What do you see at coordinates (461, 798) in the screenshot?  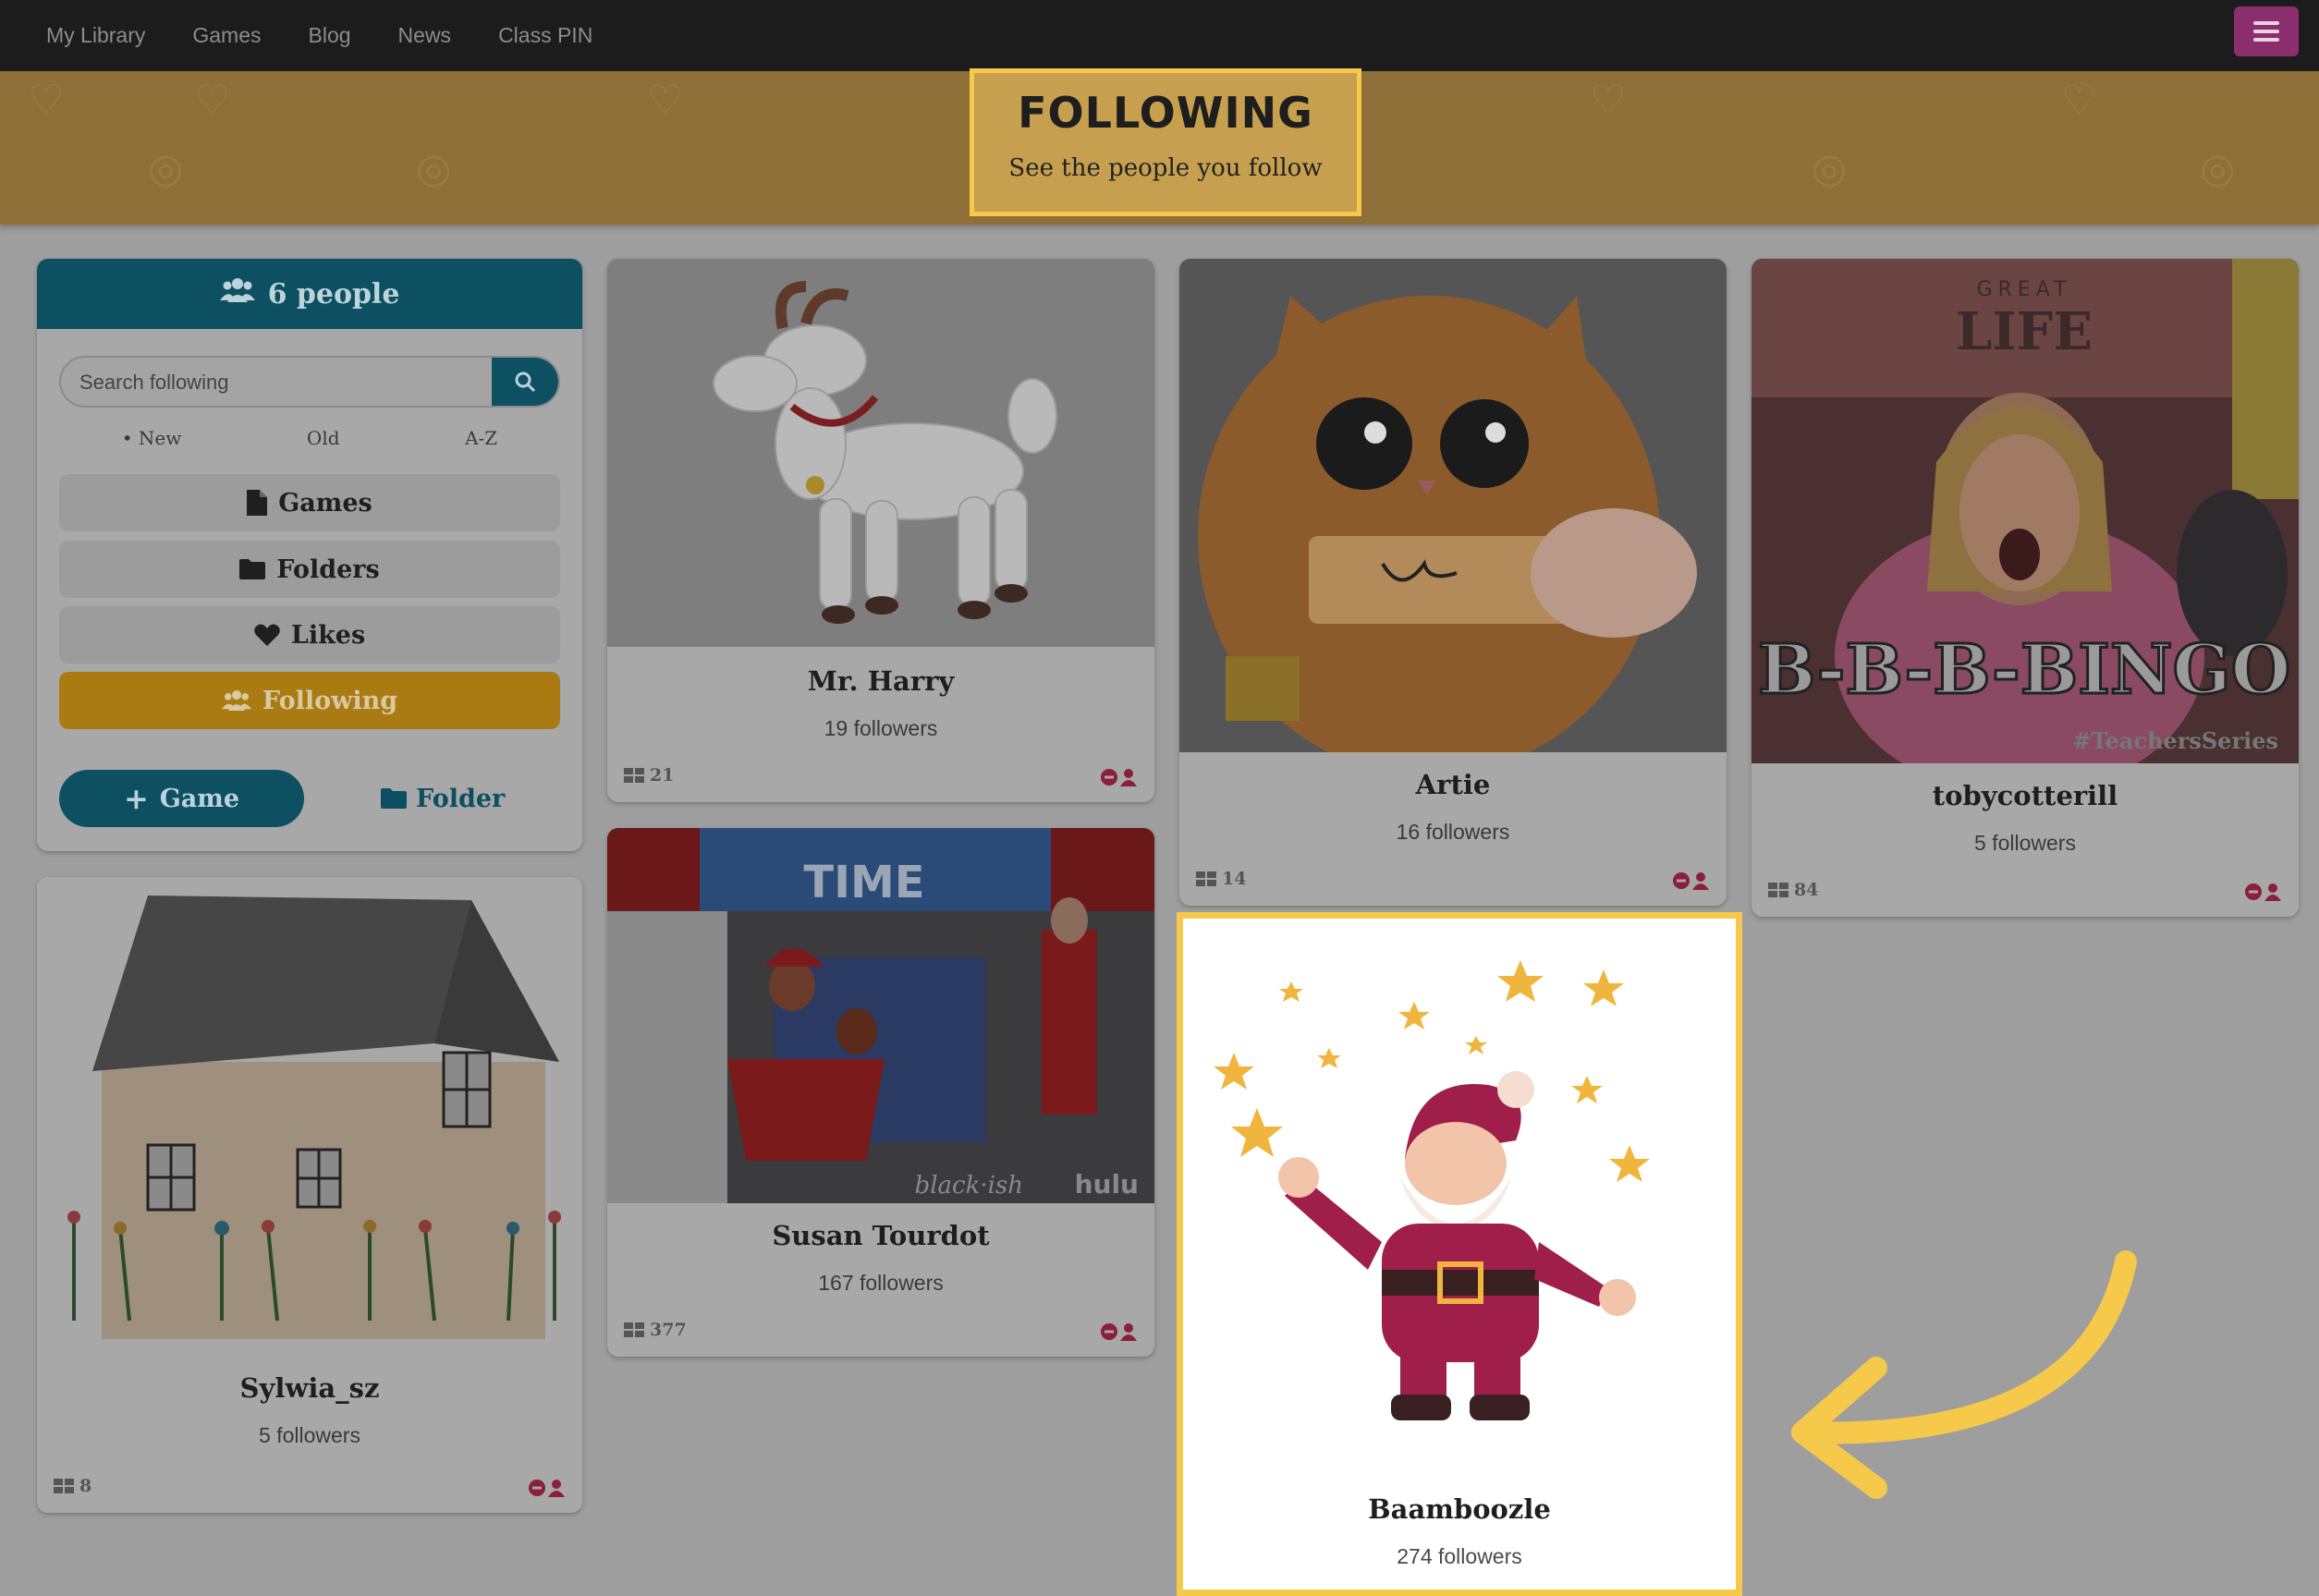 I see `add-folder-label: Folder` at bounding box center [461, 798].